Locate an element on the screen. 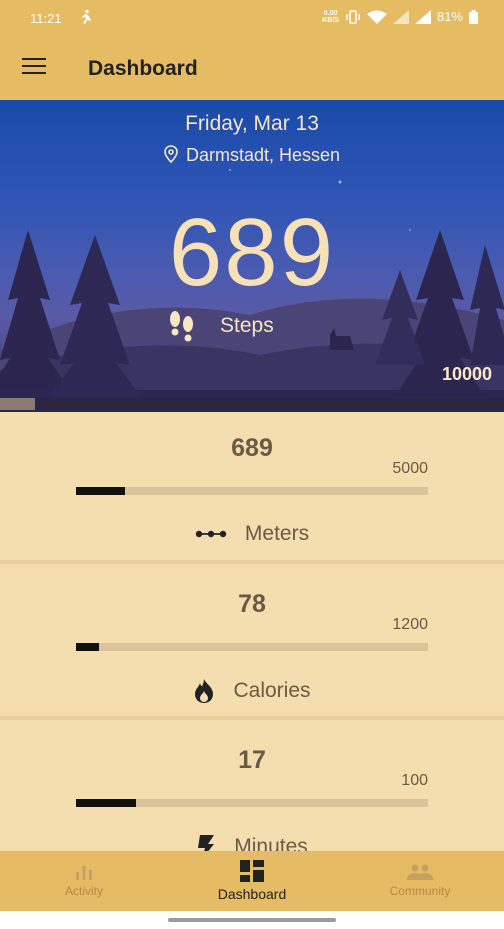  location-pin-icon is located at coordinates (171, 154).